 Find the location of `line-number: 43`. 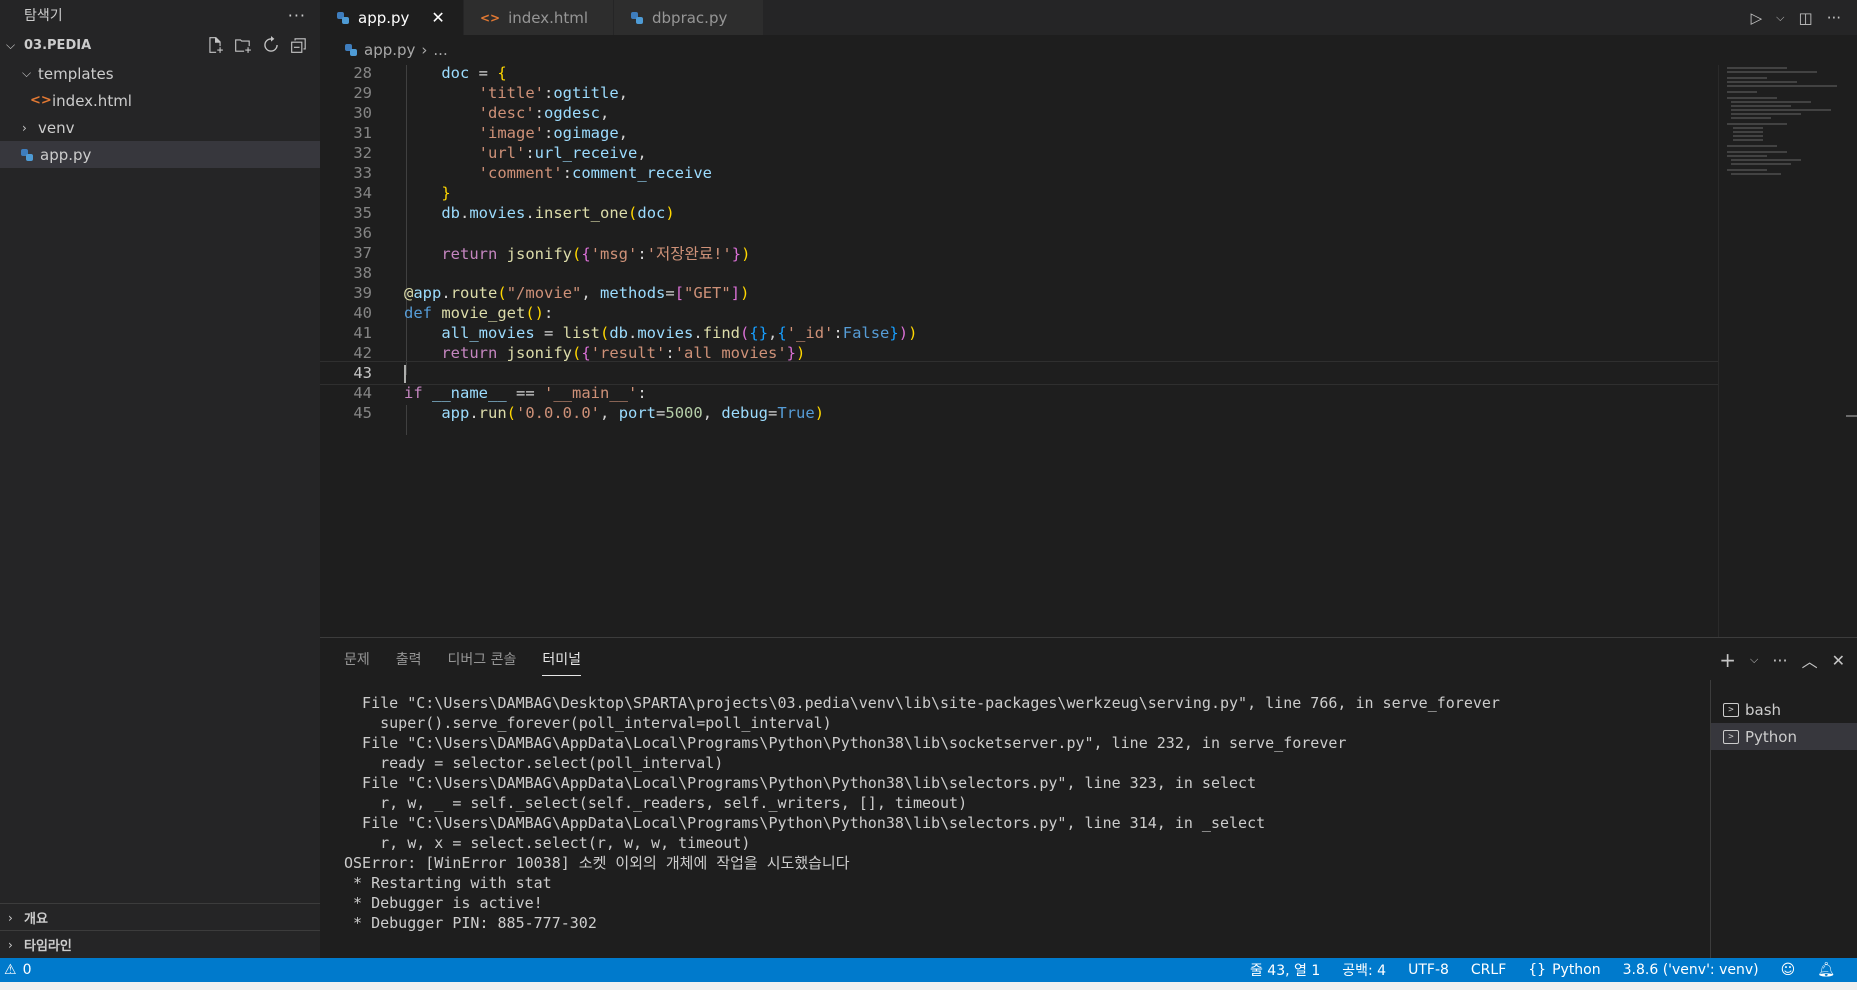

line-number: 43 is located at coordinates (362, 373).